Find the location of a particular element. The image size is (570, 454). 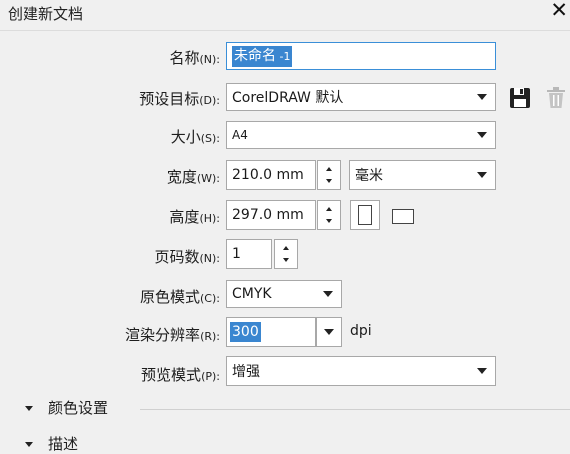

pages-label-text: 页码数 is located at coordinates (177, 257).